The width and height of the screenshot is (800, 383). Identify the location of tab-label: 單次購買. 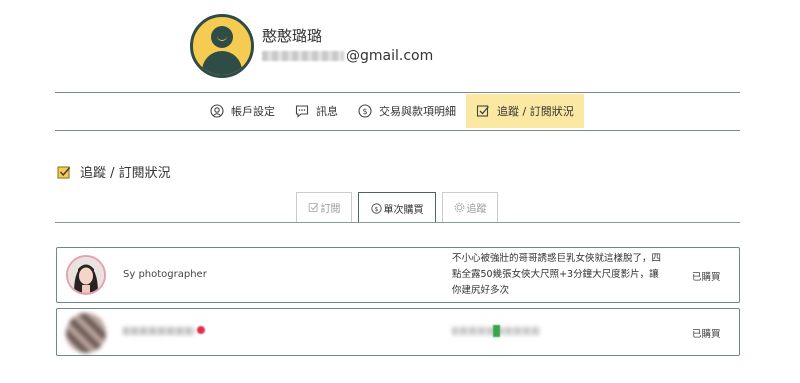
(403, 210).